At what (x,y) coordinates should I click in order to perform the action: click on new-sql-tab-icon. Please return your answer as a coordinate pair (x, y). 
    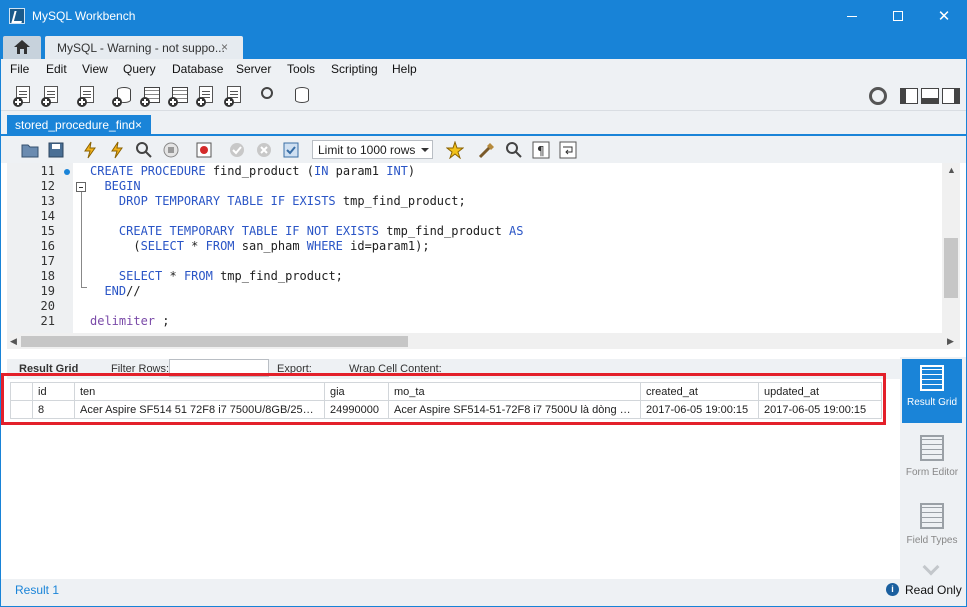
    Looking at the image, I should click on (24, 96).